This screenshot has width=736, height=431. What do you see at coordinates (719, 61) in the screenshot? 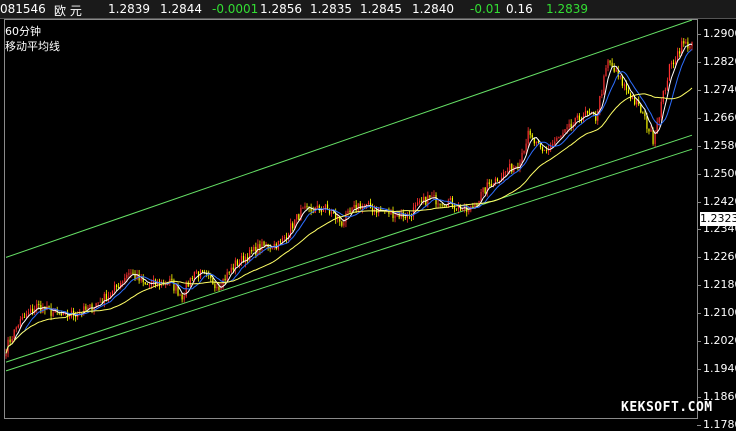
I see `y-tick-label: 1.2820` at bounding box center [719, 61].